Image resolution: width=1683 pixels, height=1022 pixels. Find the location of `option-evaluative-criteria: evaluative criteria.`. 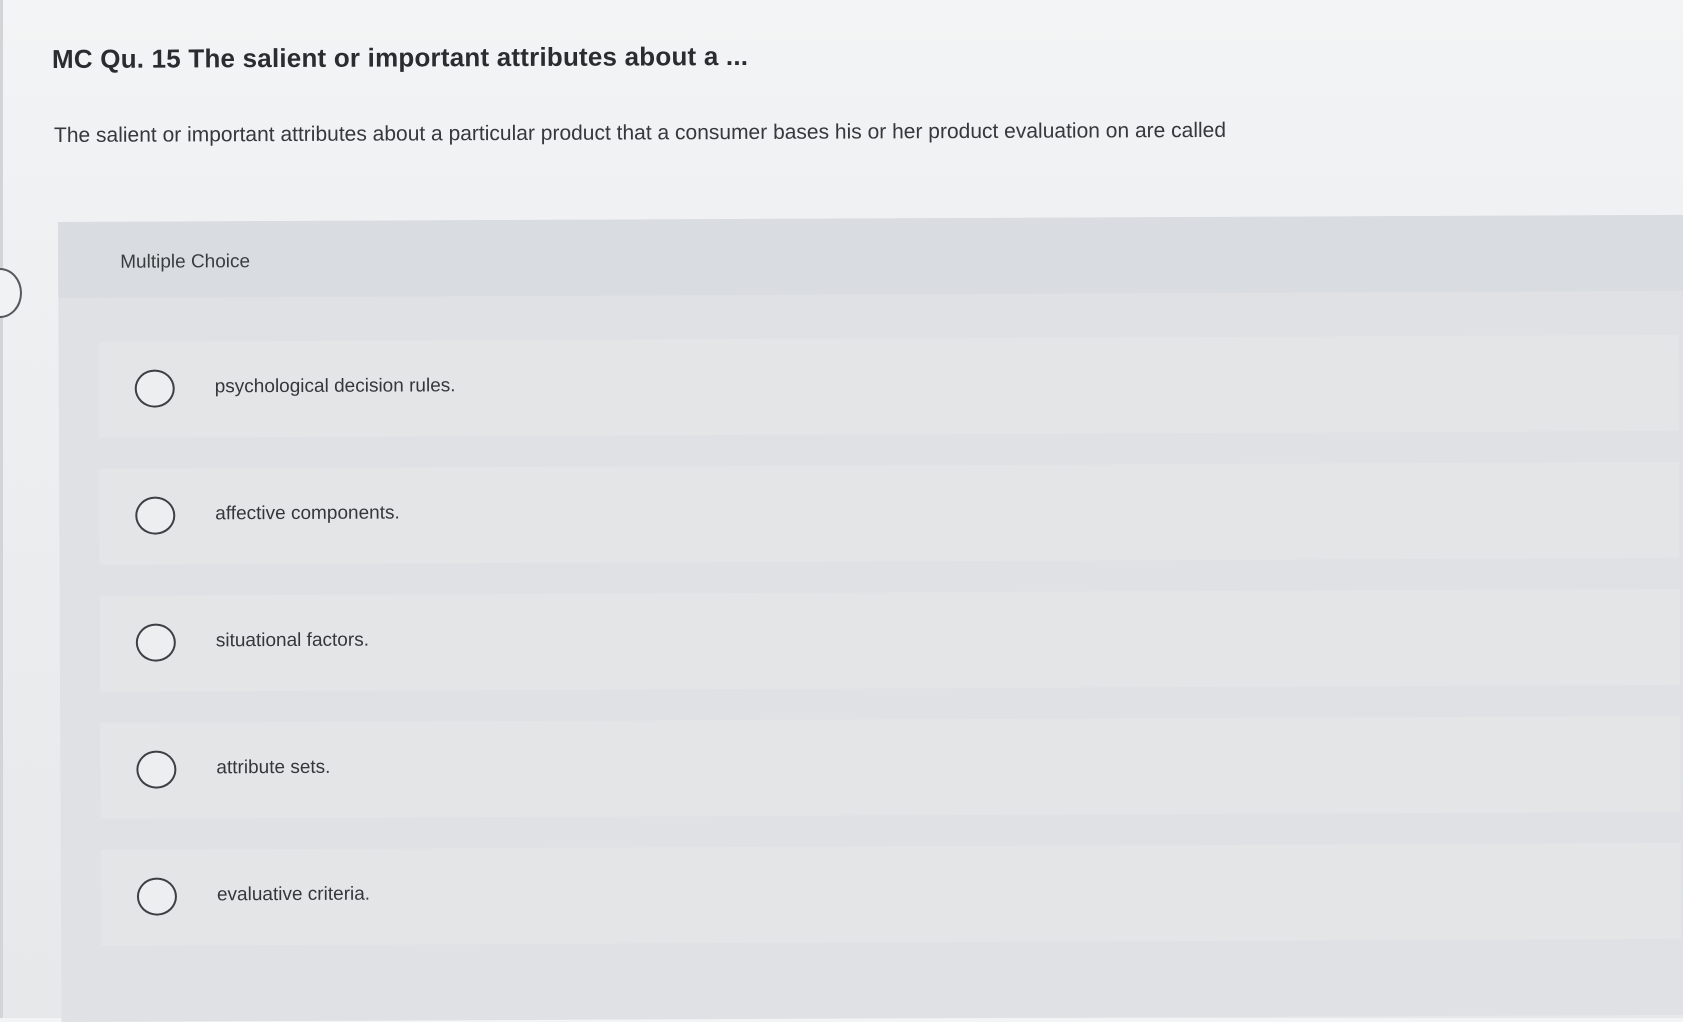

option-evaluative-criteria: evaluative criteria. is located at coordinates (891, 894).